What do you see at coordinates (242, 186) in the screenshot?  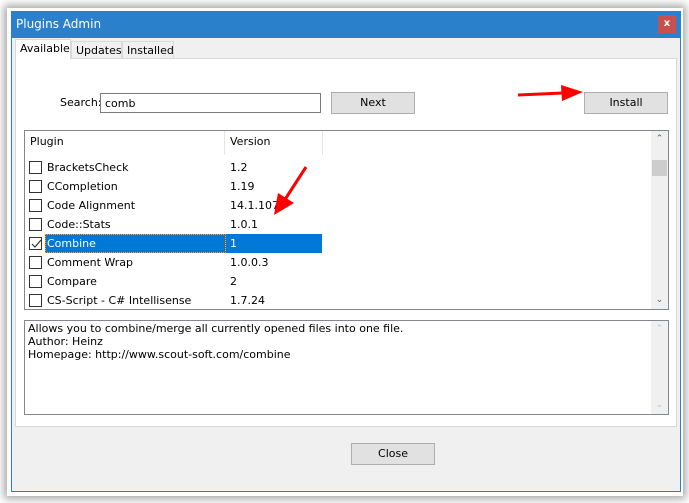 I see `plugin-version: 1.19` at bounding box center [242, 186].